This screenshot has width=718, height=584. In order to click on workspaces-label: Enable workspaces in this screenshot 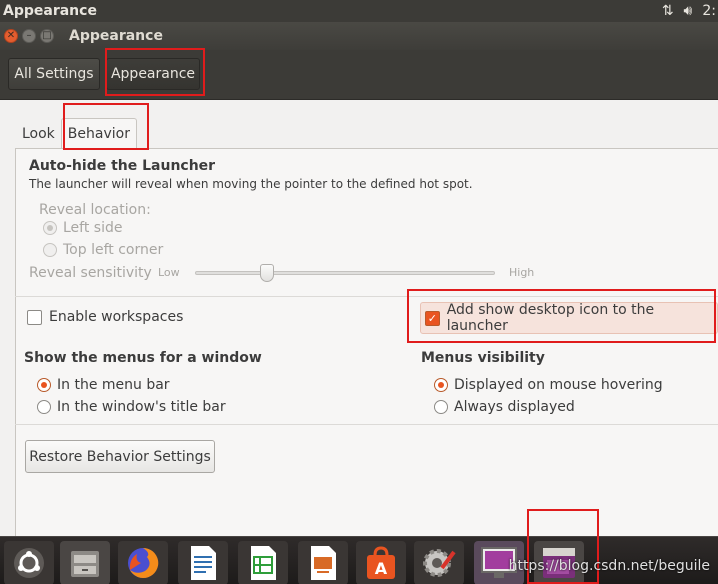, I will do `click(116, 317)`.